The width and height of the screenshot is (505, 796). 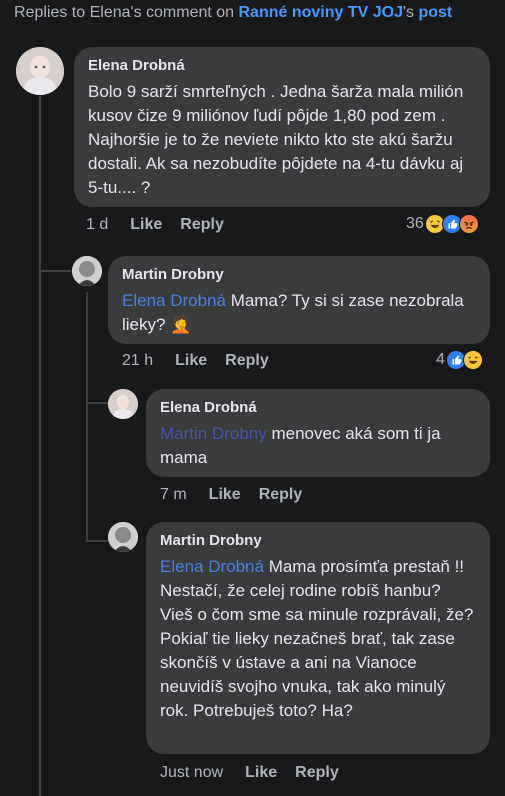 What do you see at coordinates (435, 12) in the screenshot?
I see `post-link: post` at bounding box center [435, 12].